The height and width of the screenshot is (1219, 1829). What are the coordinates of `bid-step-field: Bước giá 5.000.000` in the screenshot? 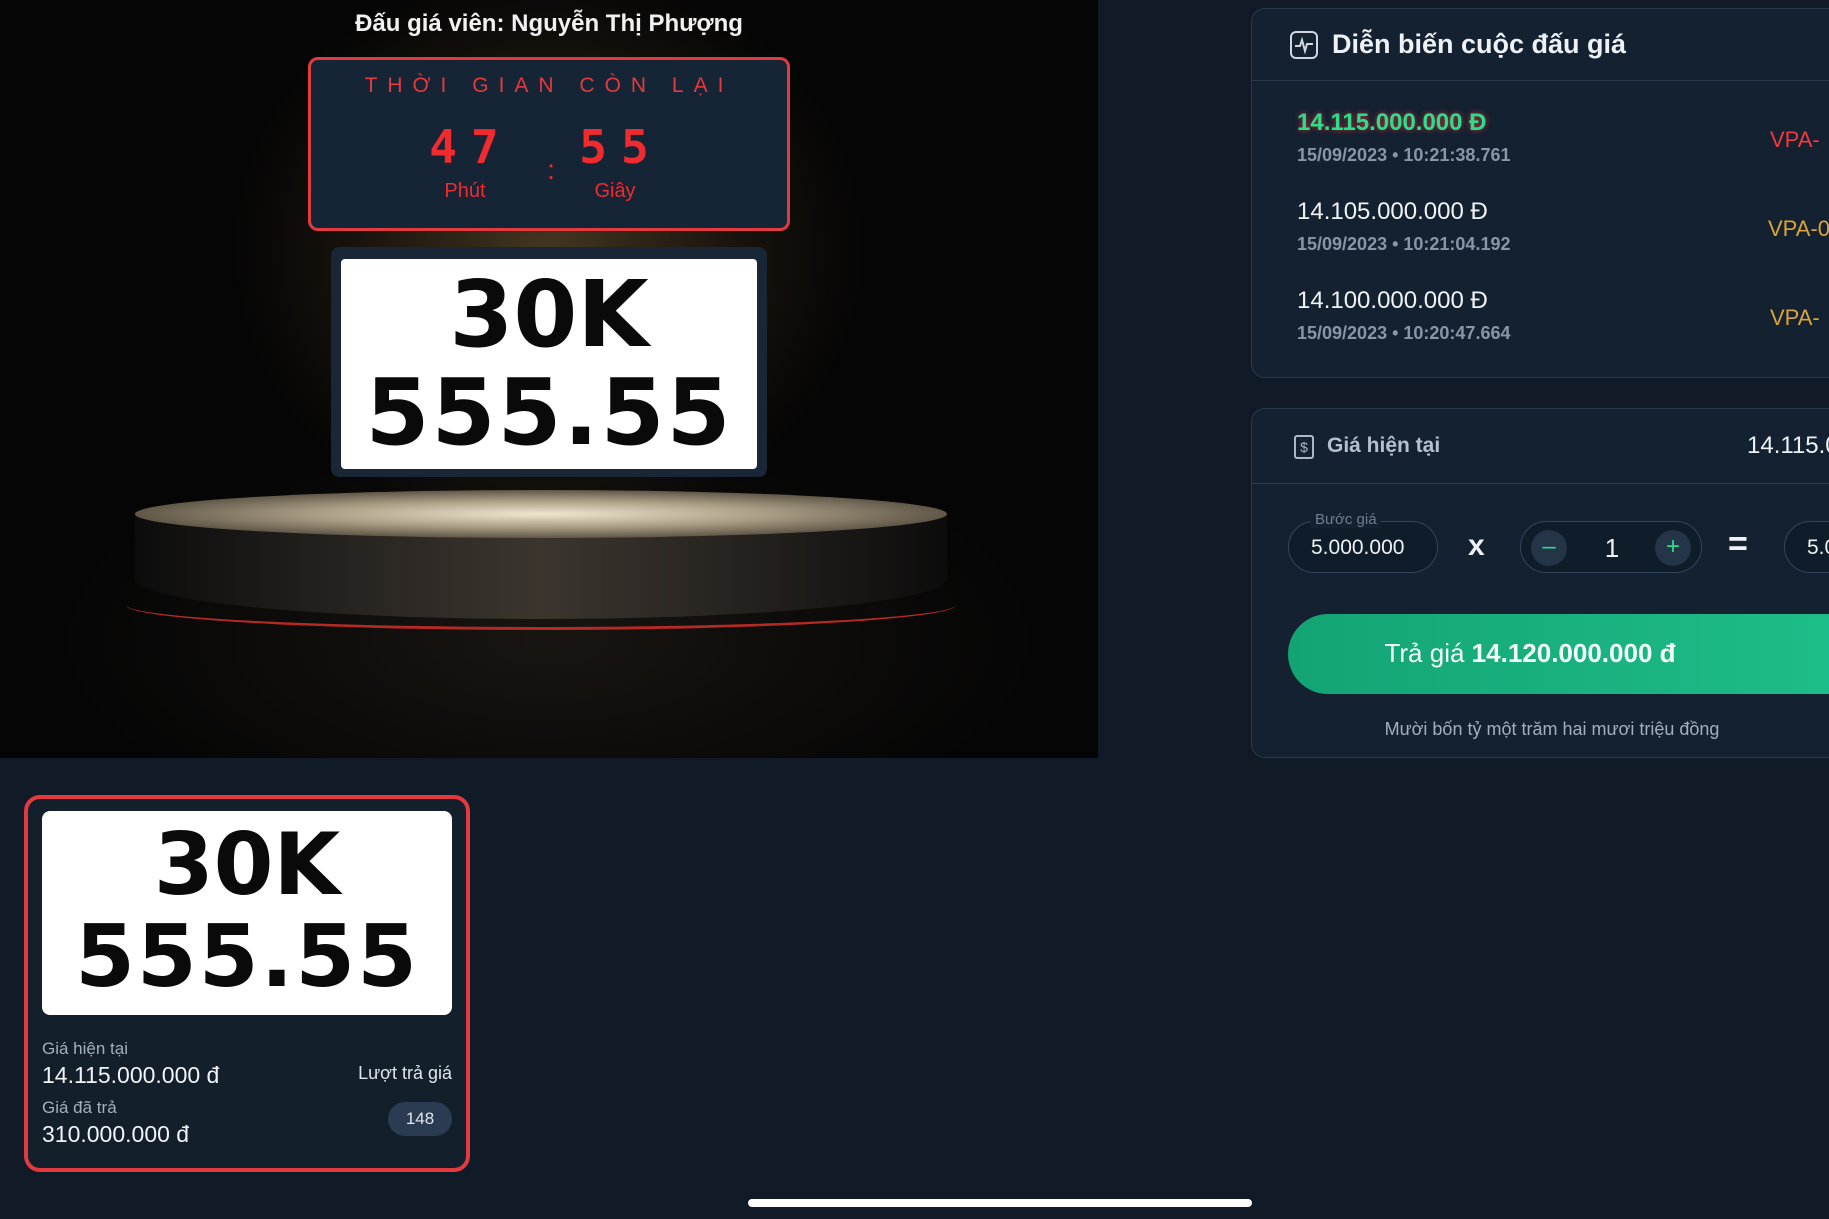 It's located at (1363, 542).